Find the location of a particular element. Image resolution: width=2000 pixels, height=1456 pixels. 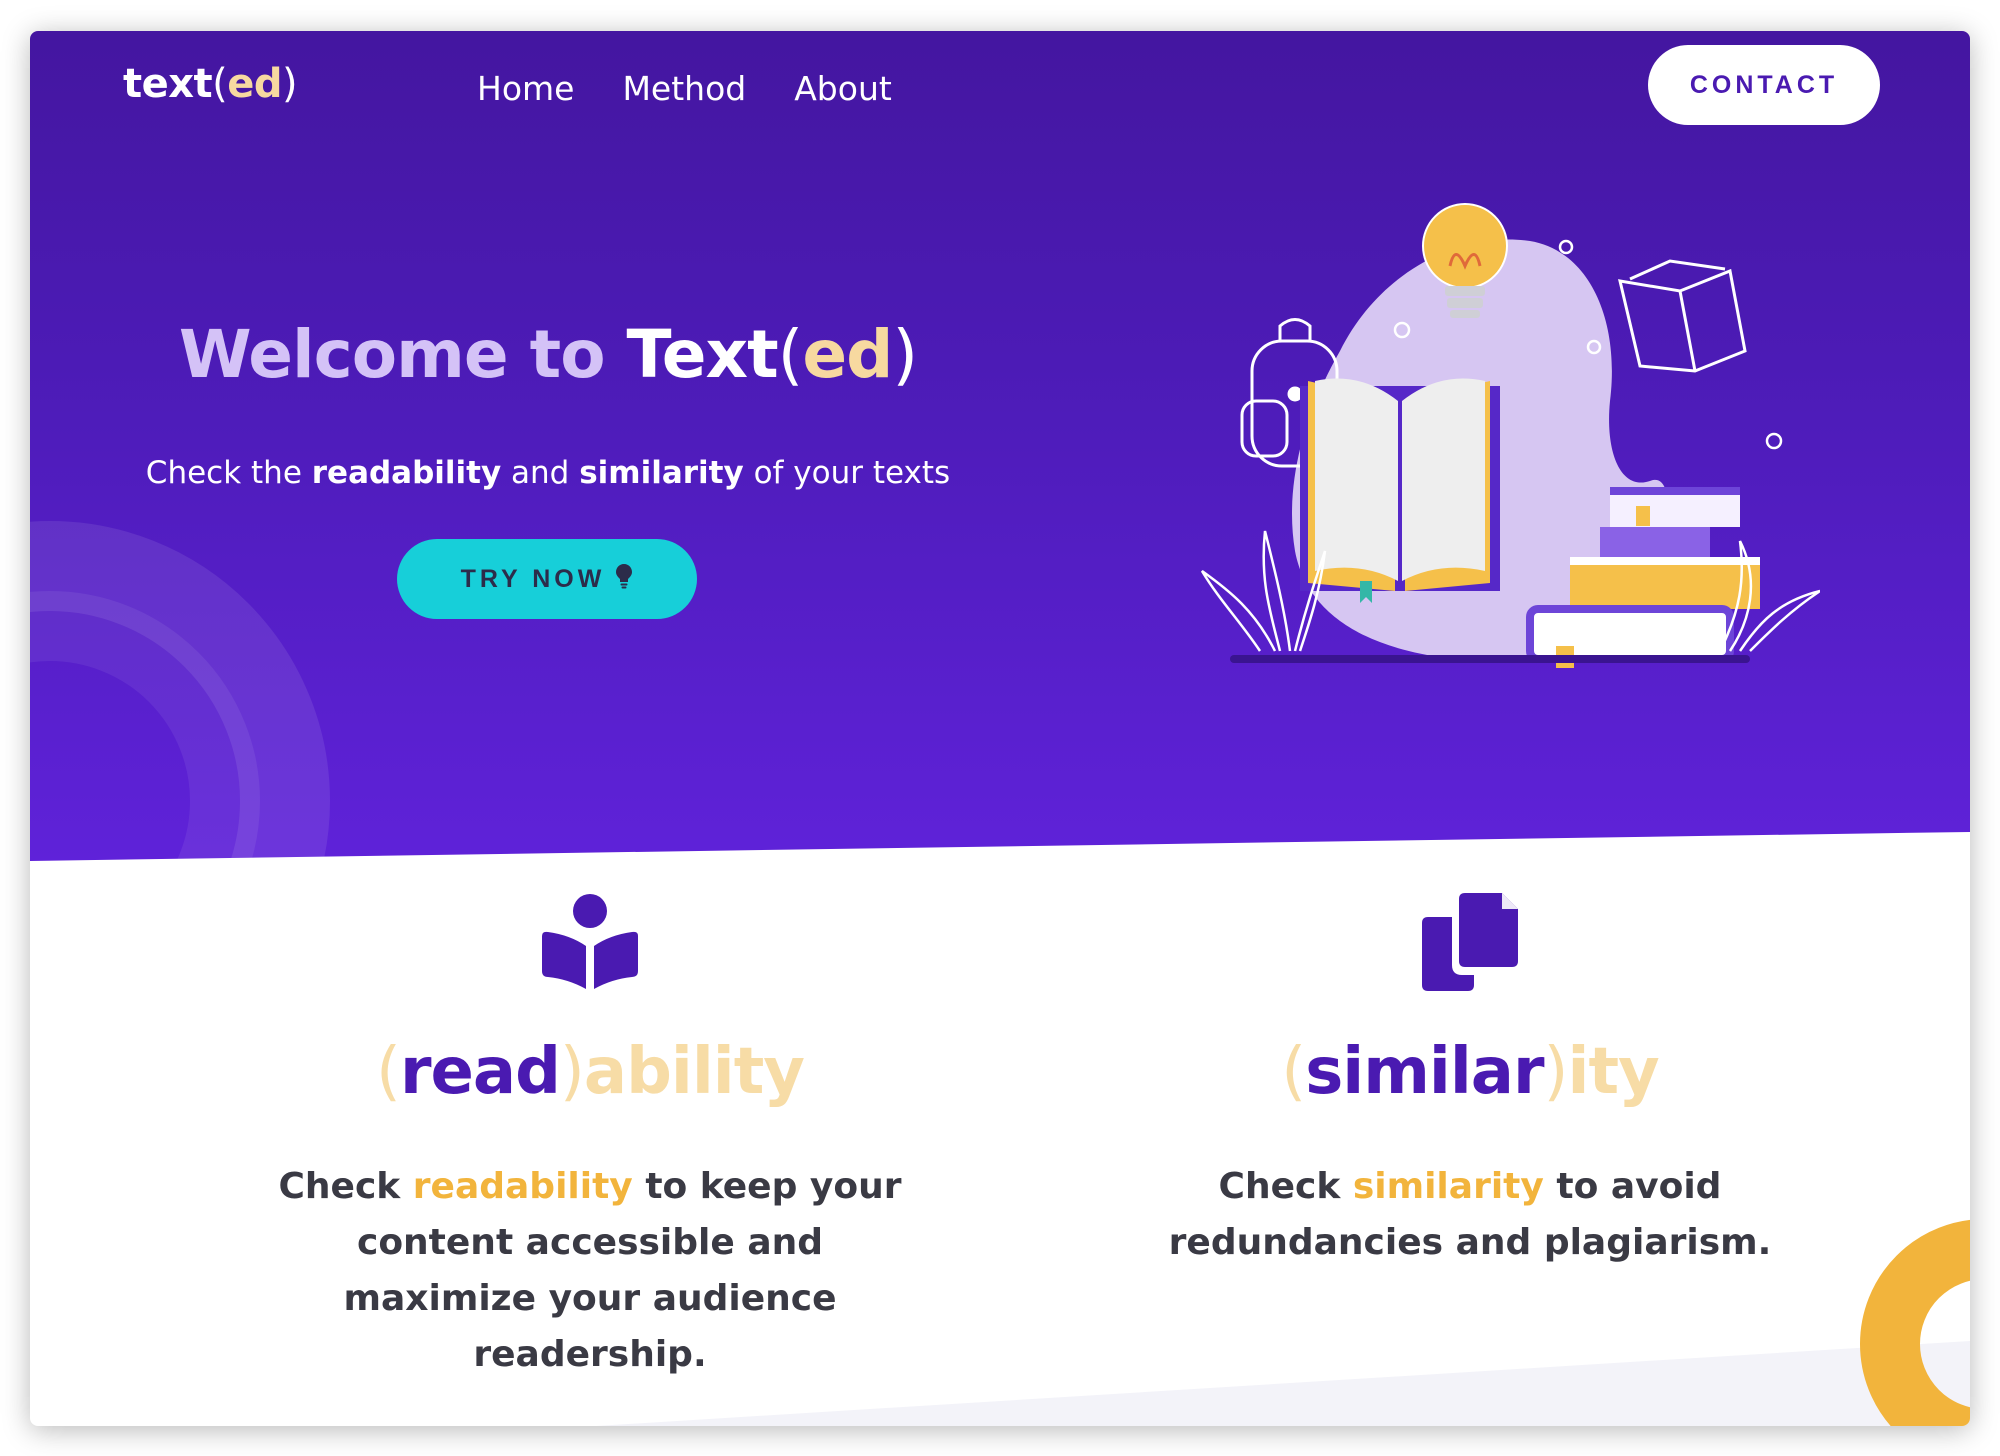

main-nav: Home Method About is located at coordinates (684, 88).